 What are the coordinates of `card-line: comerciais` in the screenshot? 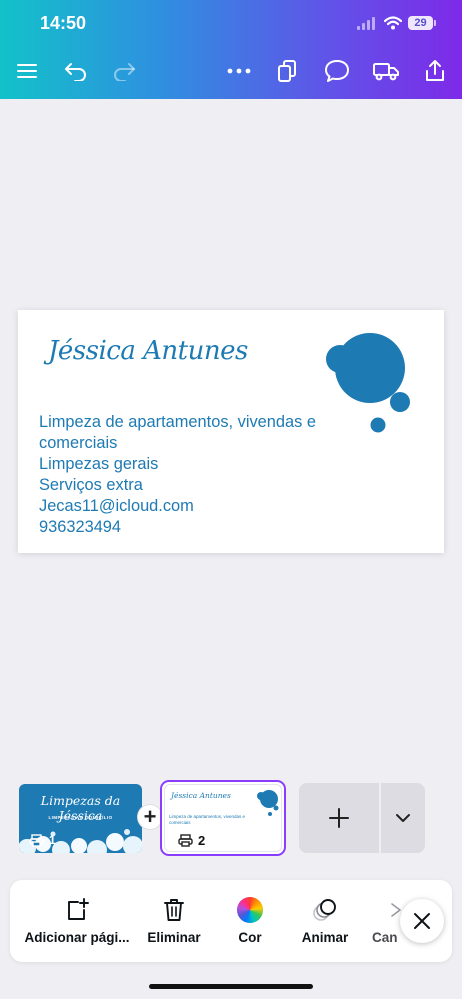 It's located at (78, 443).